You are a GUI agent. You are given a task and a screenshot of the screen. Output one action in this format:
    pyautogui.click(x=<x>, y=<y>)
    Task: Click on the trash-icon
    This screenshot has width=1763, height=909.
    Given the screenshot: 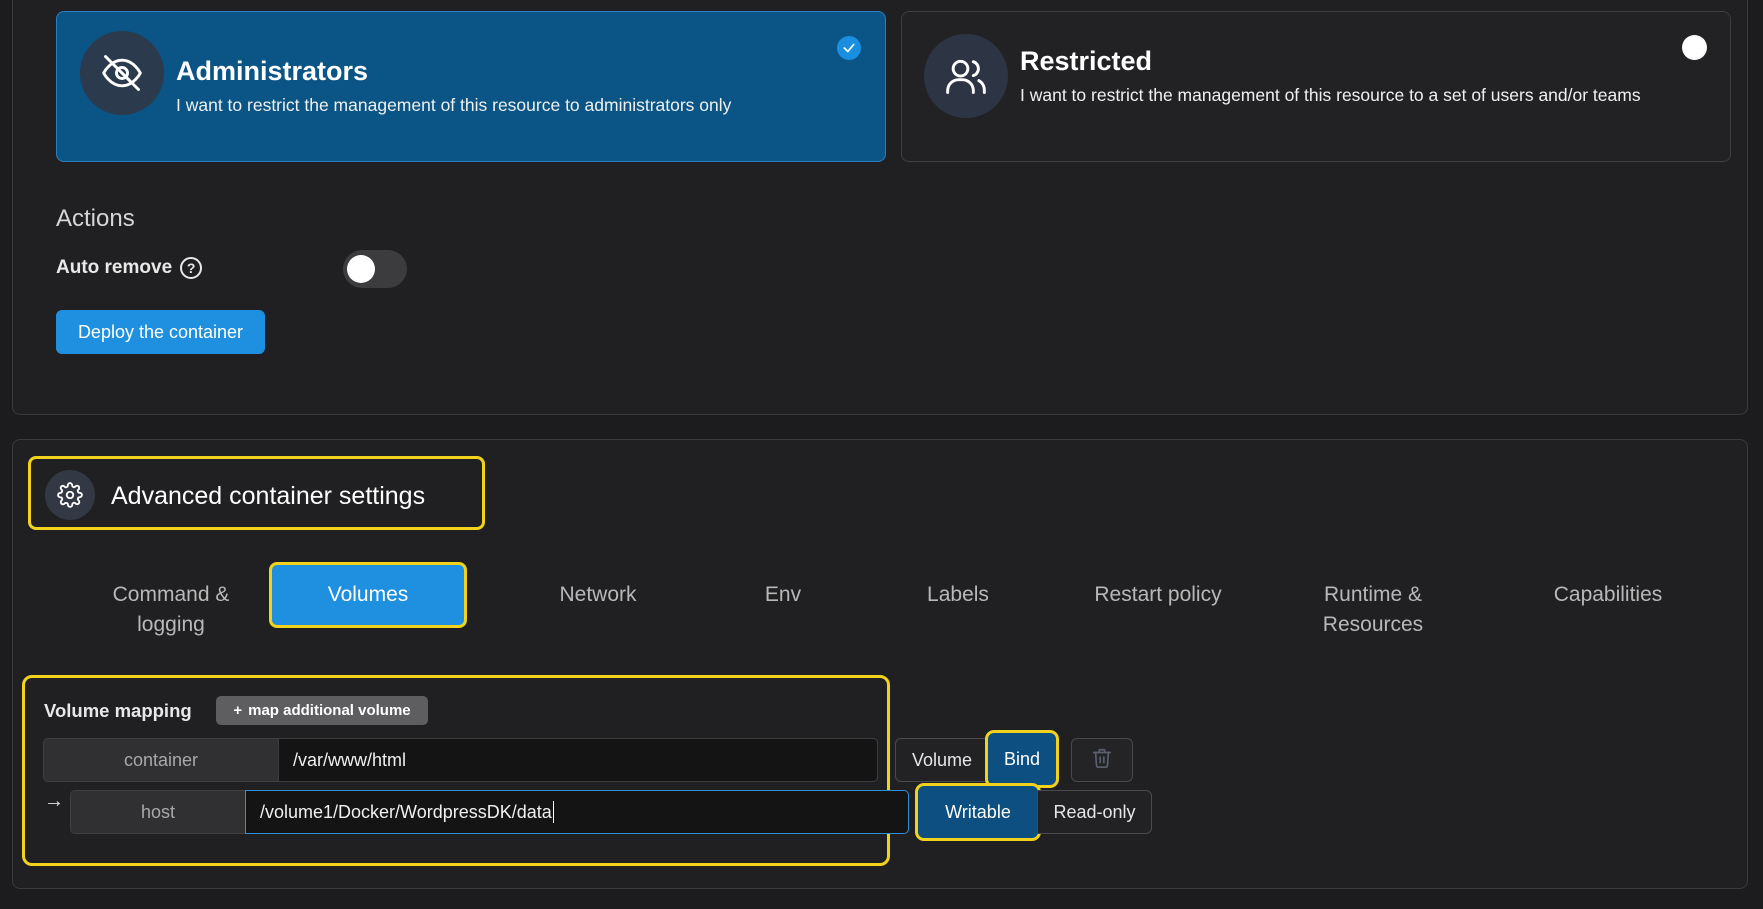 What is the action you would take?
    pyautogui.click(x=1102, y=760)
    